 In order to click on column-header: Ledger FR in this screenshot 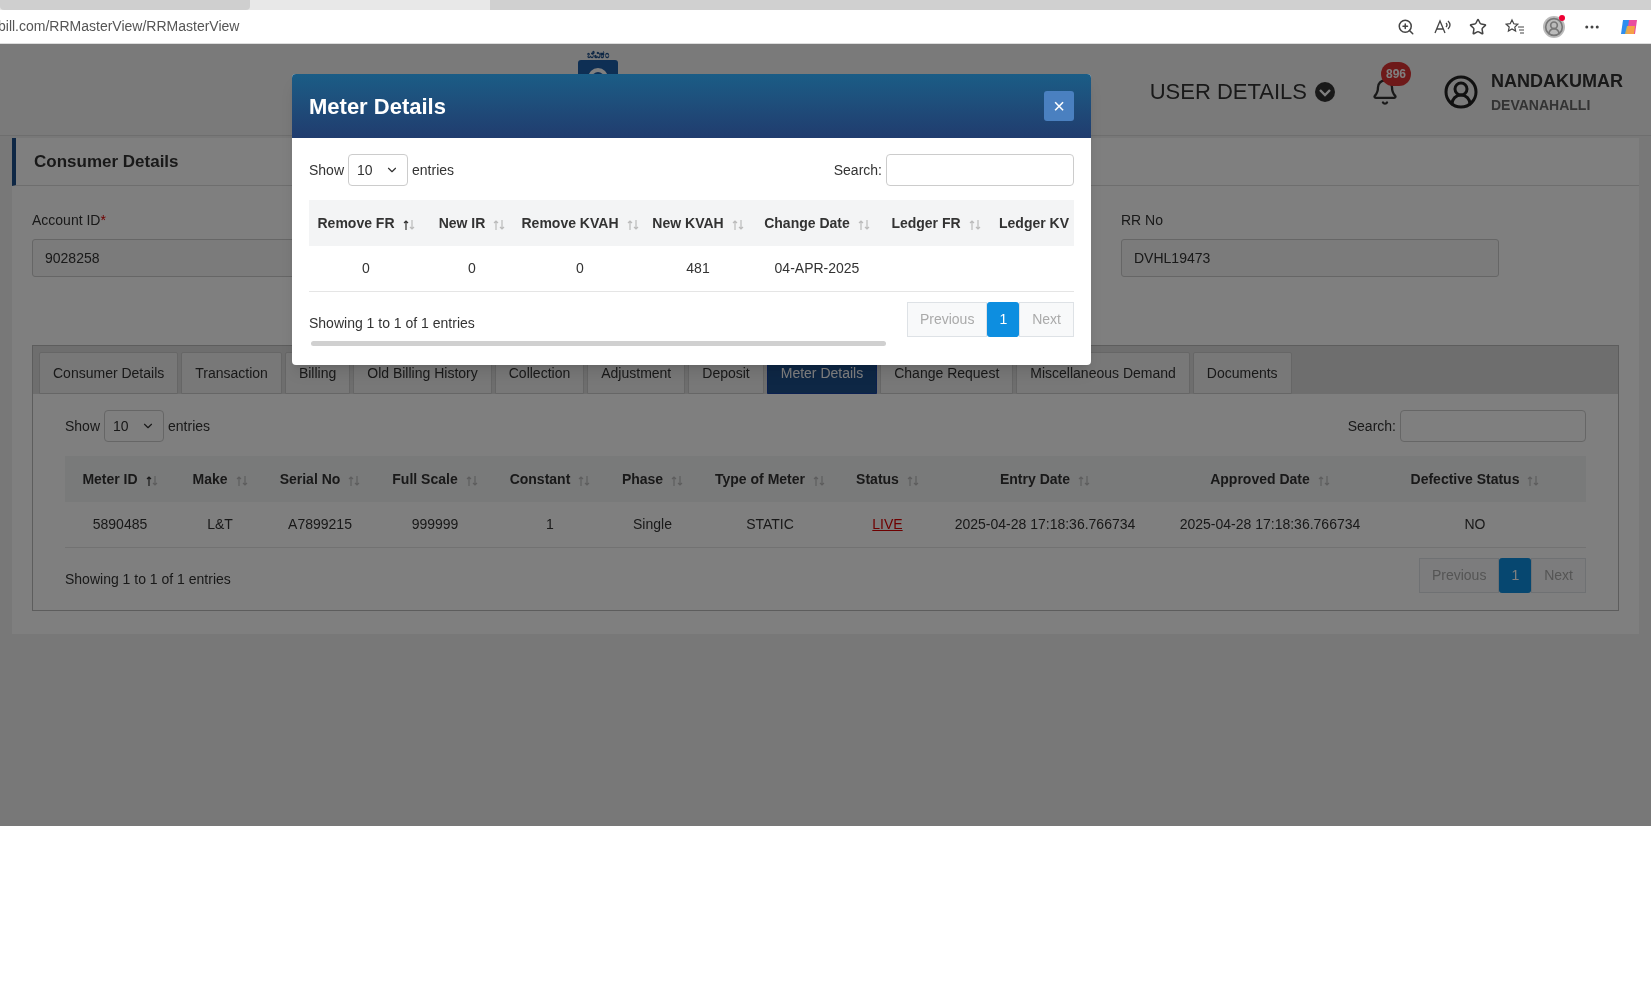, I will do `click(926, 223)`.